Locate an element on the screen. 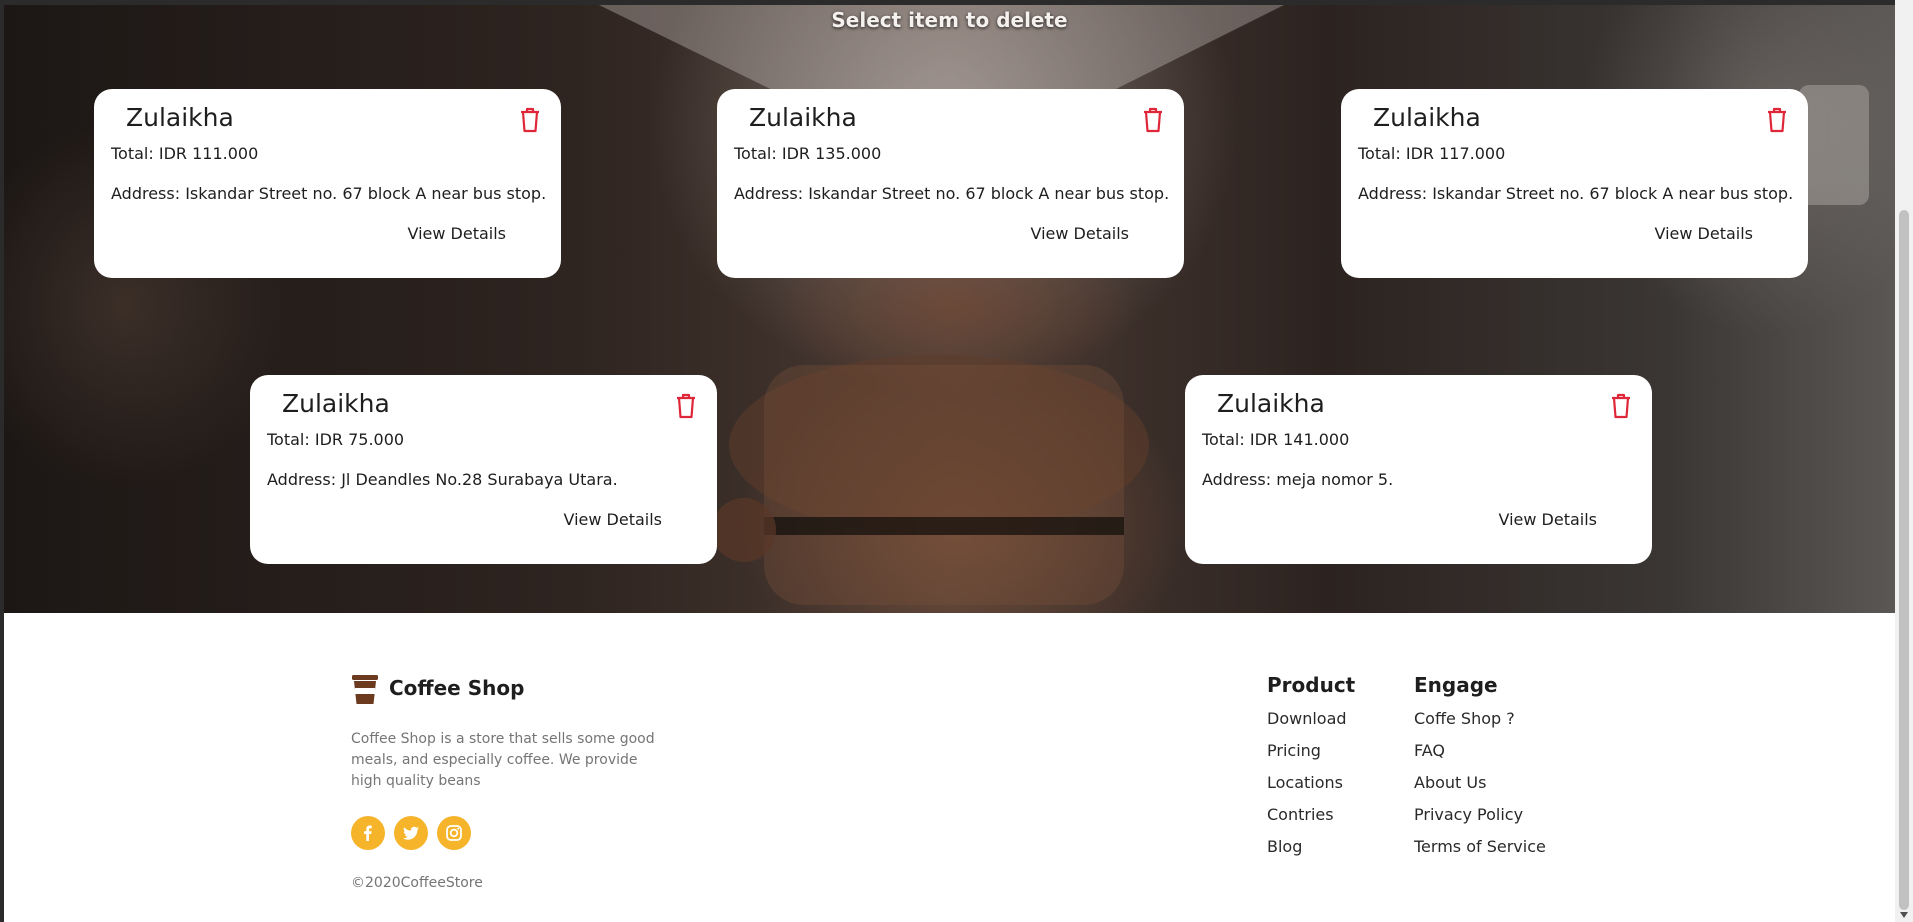 The image size is (1913, 922). order-total: Total: IDR 135.000 is located at coordinates (808, 153).